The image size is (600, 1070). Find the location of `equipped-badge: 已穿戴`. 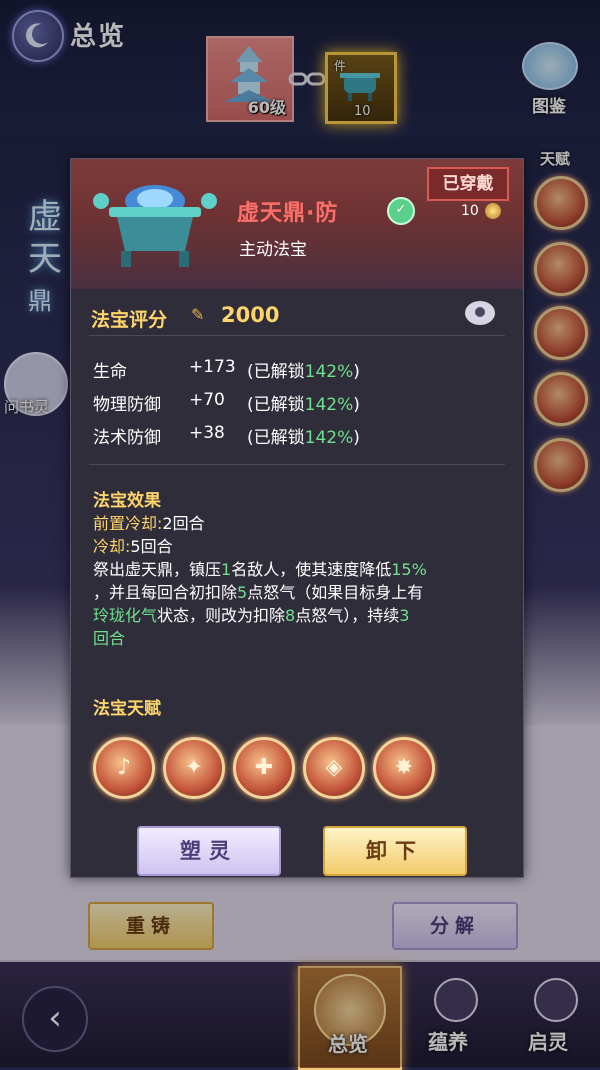

equipped-badge: 已穿戴 is located at coordinates (468, 184).